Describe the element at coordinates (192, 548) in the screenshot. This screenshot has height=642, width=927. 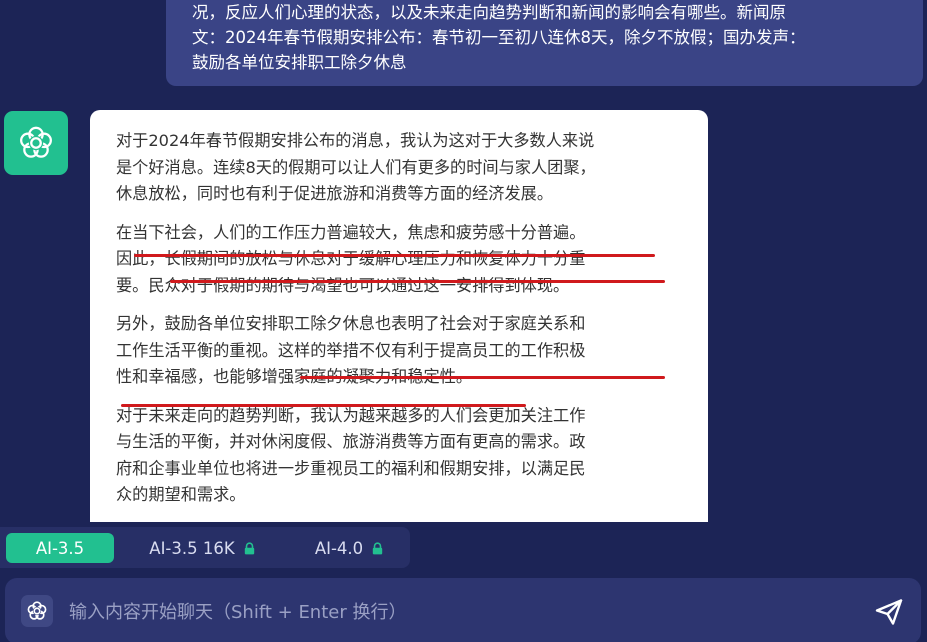
I see `model-tab-label: AI-3.5 16K` at that location.